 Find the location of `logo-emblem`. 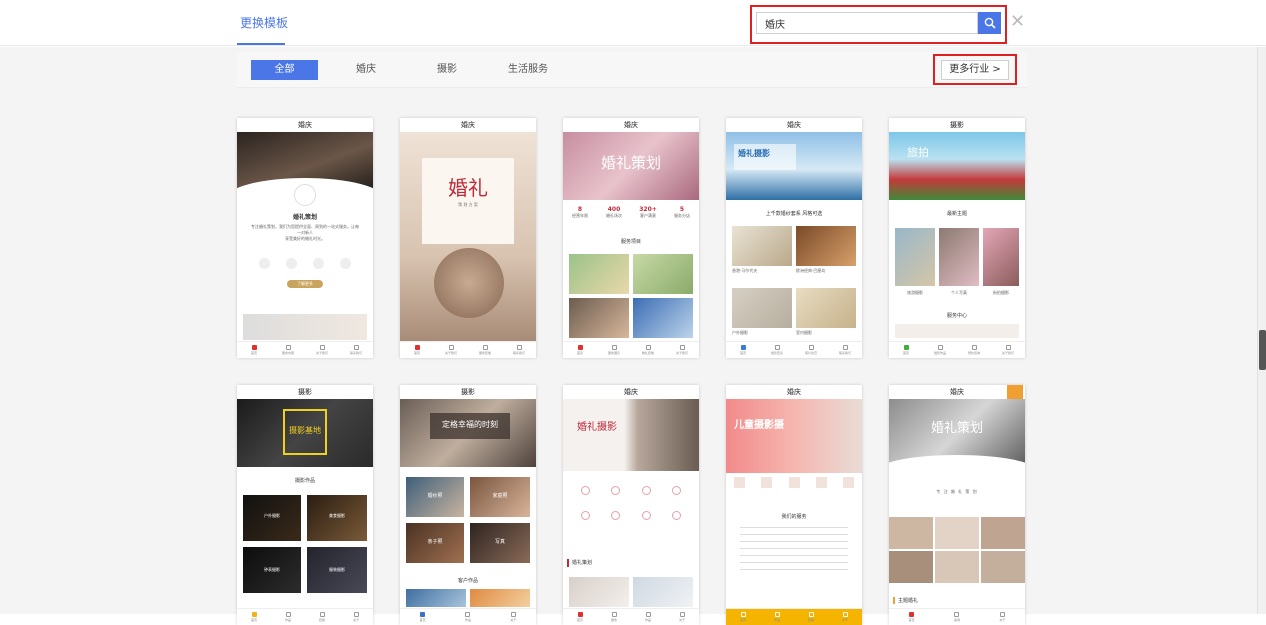

logo-emblem is located at coordinates (305, 195).